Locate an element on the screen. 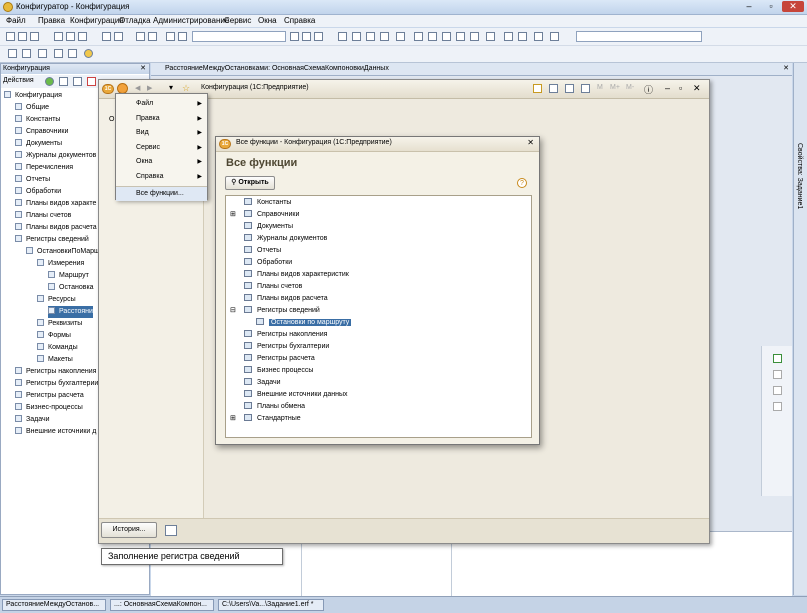  calendar-icon is located at coordinates (585, 88).